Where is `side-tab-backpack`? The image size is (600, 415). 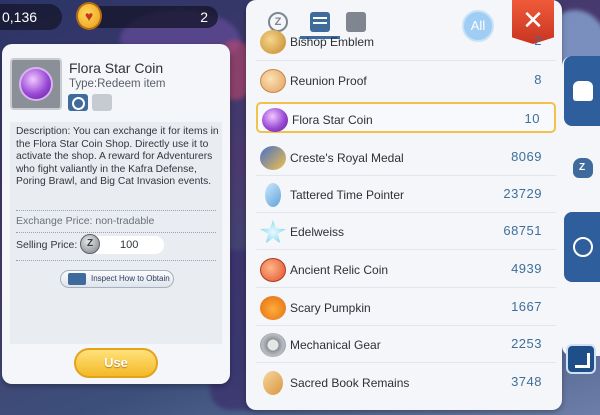 side-tab-backpack is located at coordinates (582, 91).